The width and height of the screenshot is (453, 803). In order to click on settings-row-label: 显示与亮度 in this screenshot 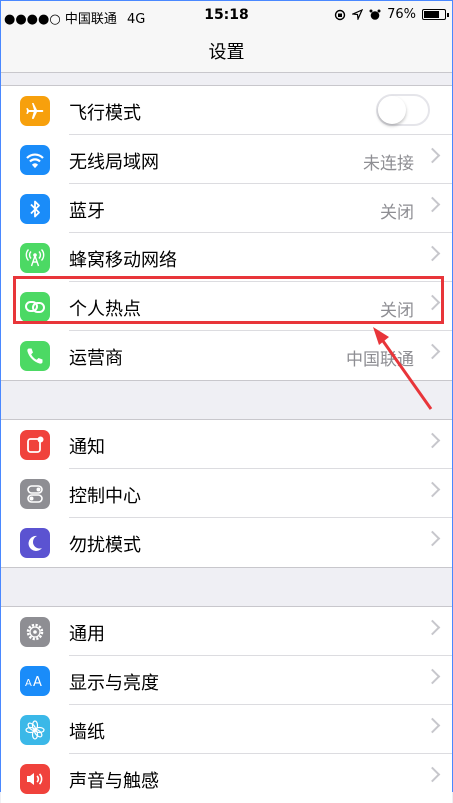, I will do `click(114, 683)`.